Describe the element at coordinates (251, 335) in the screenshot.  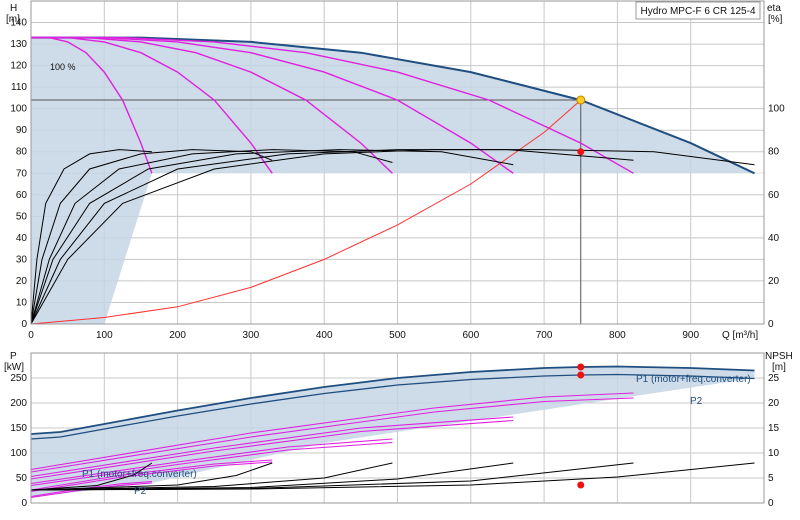
I see `x-tick-label: 300` at that location.